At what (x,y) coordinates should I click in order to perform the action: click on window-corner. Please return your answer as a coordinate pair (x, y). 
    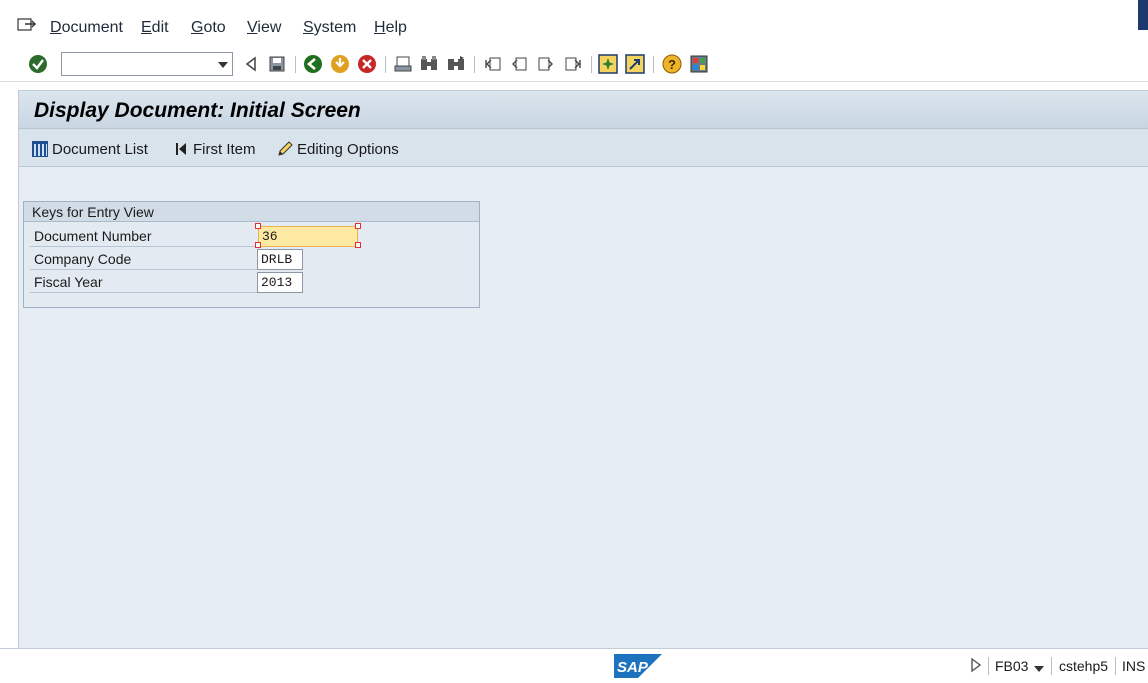
    Looking at the image, I should click on (1143, 15).